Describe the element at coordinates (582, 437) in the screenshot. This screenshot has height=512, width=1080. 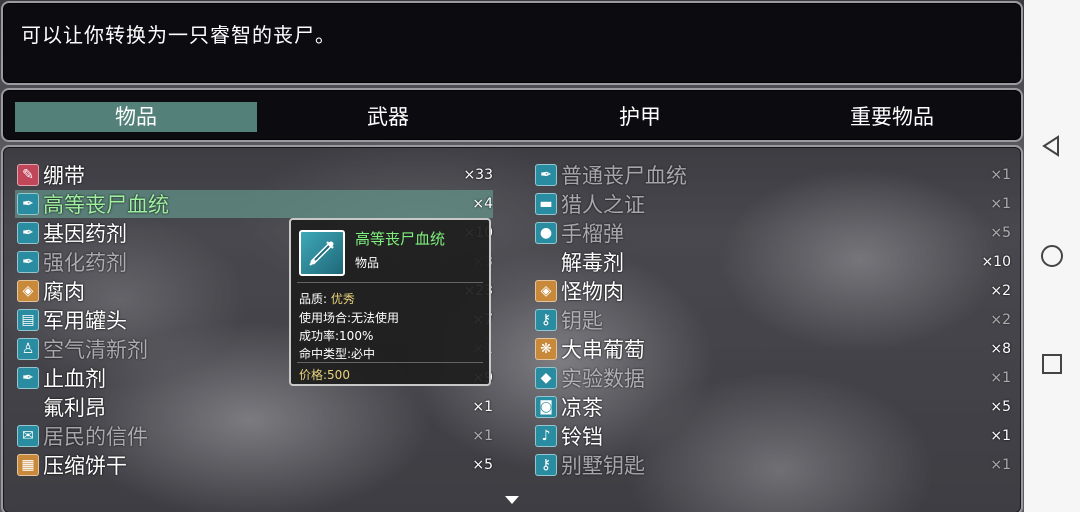
I see `item-name: 铃铛` at that location.